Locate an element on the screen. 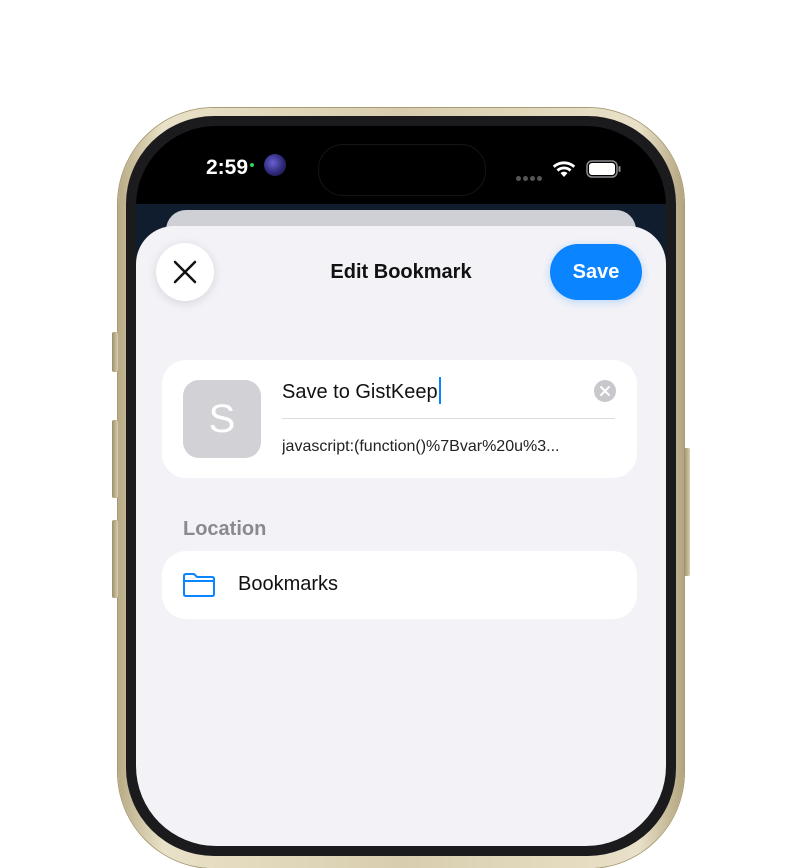 This screenshot has height=868, width=800. cellular-signal-icon is located at coordinates (530, 177).